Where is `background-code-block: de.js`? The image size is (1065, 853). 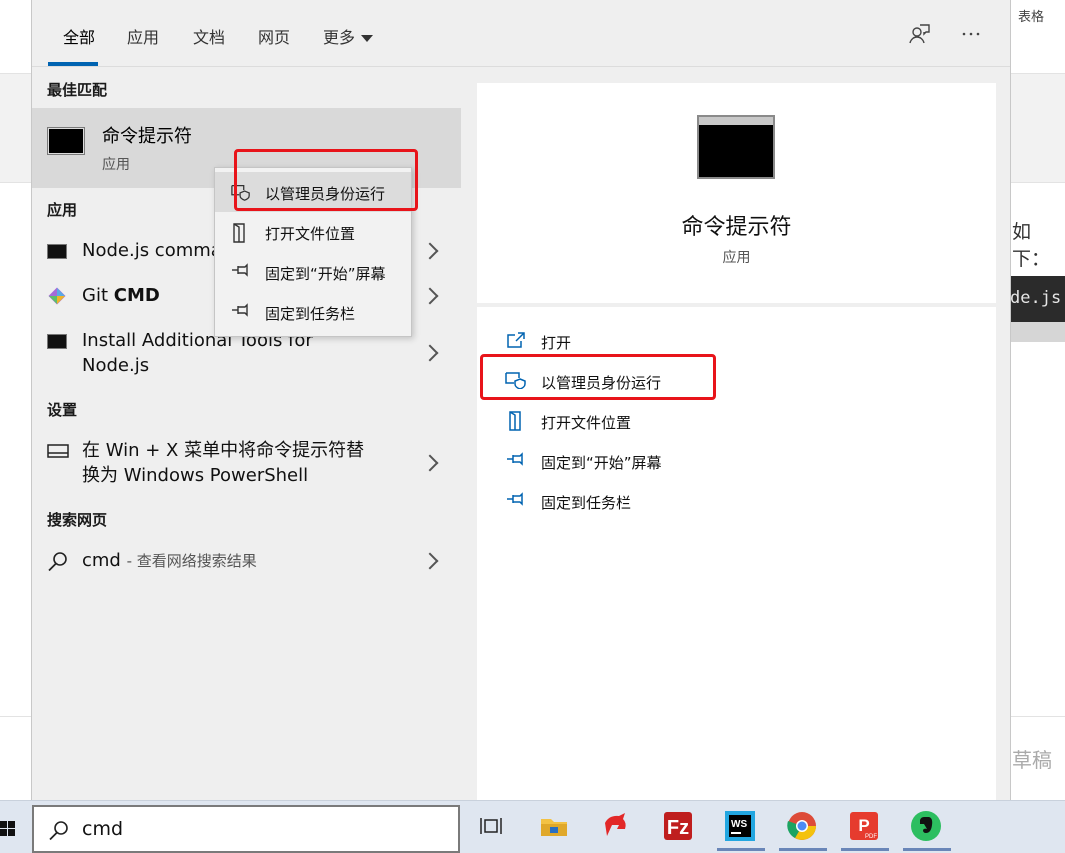
background-code-block: de.js is located at coordinates (1037, 299).